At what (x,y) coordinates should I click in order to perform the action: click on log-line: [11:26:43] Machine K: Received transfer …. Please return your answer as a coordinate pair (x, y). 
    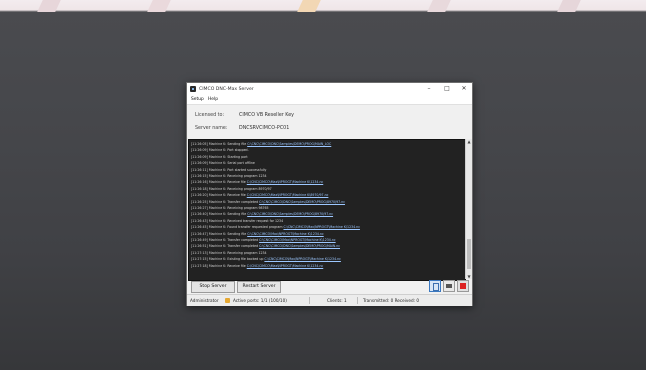
    Looking at the image, I should click on (237, 221).